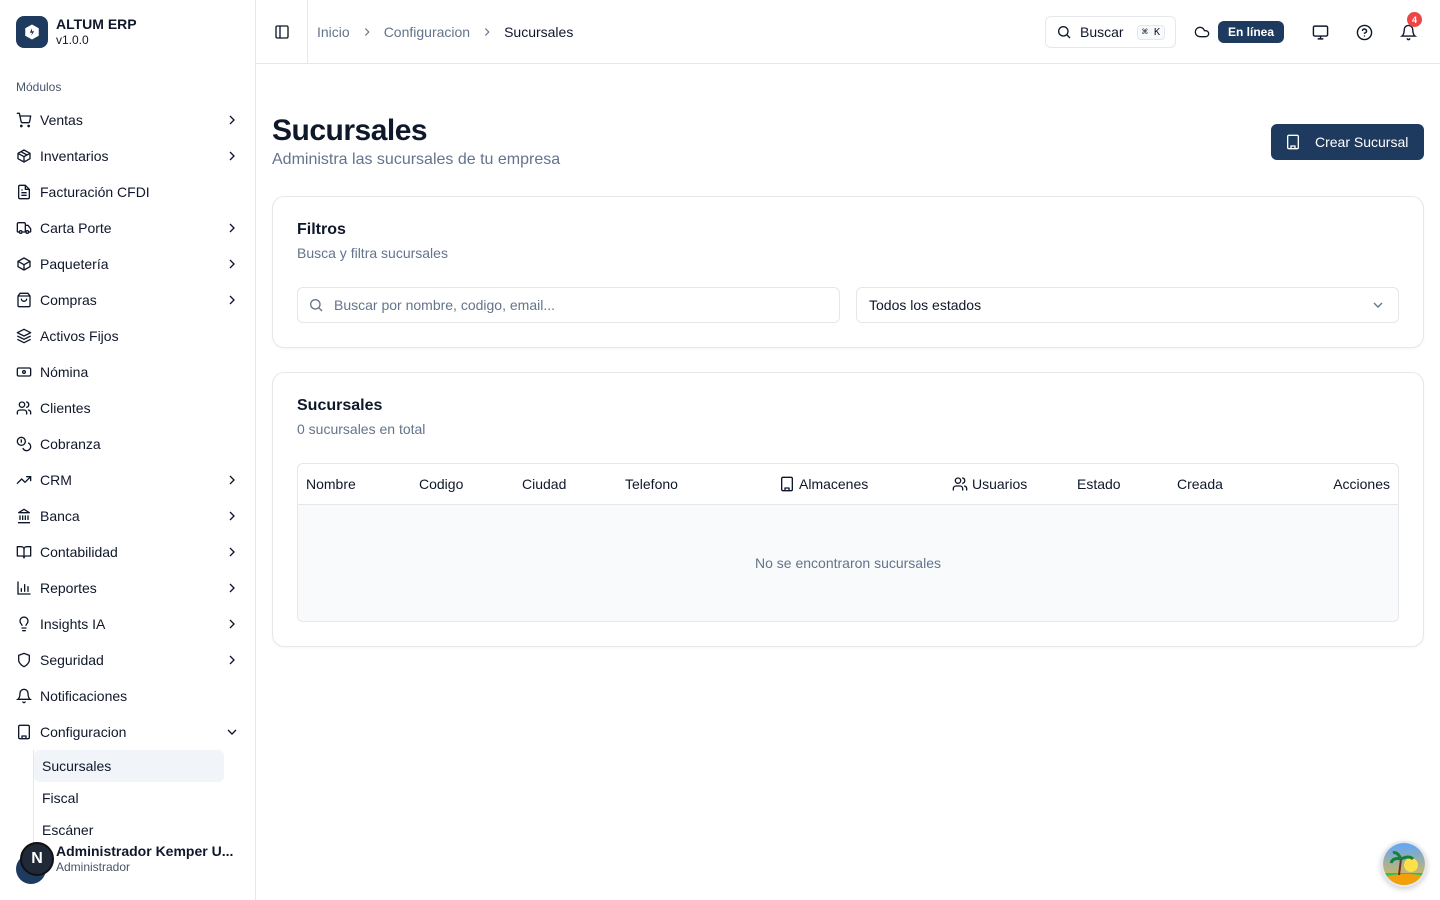 The width and height of the screenshot is (1440, 900). I want to click on trending-icon, so click(24, 480).